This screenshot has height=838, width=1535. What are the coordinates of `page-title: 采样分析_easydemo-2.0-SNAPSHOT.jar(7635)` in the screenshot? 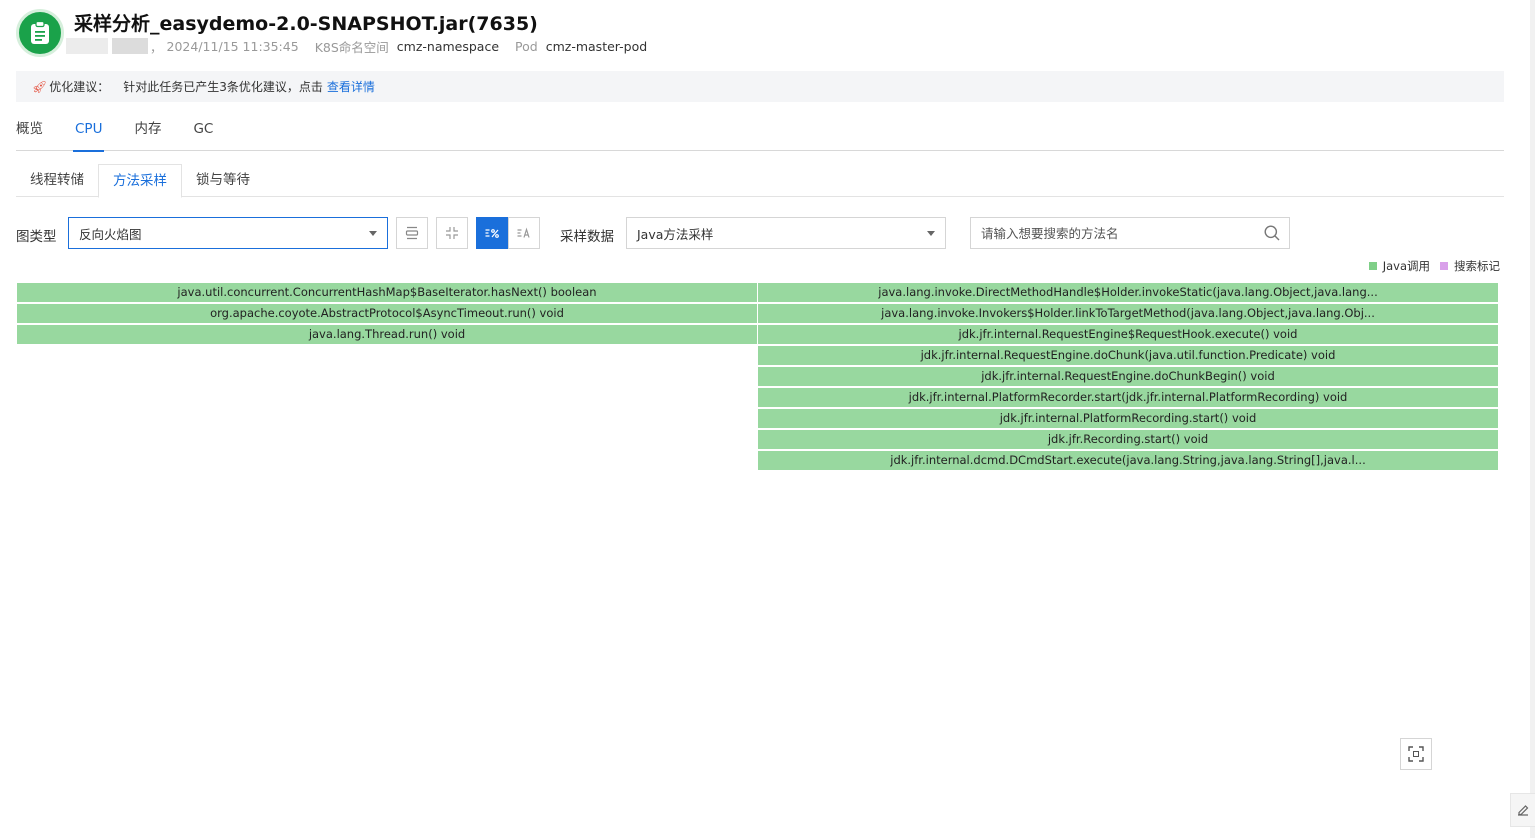 It's located at (306, 24).